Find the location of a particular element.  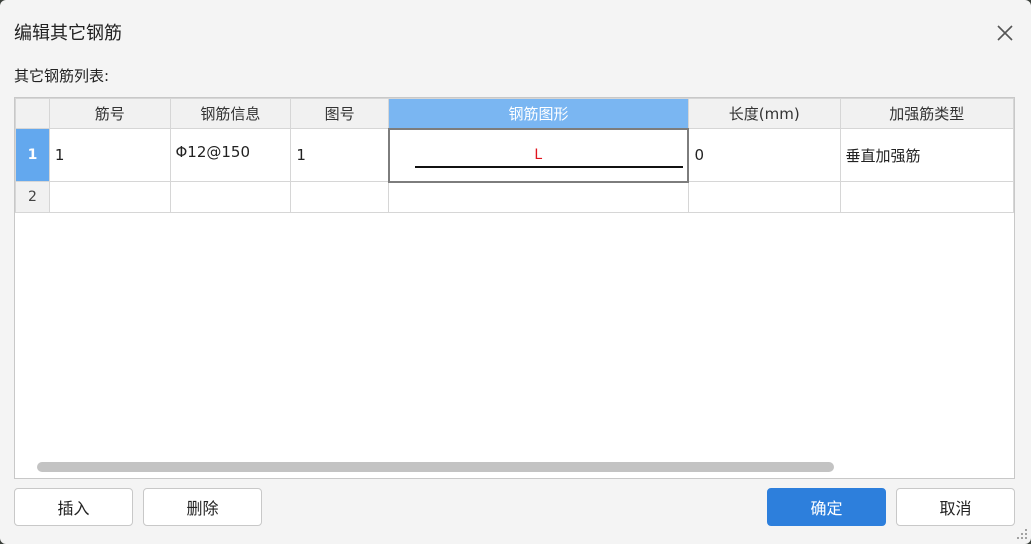

table-row: 2 is located at coordinates (514, 197).